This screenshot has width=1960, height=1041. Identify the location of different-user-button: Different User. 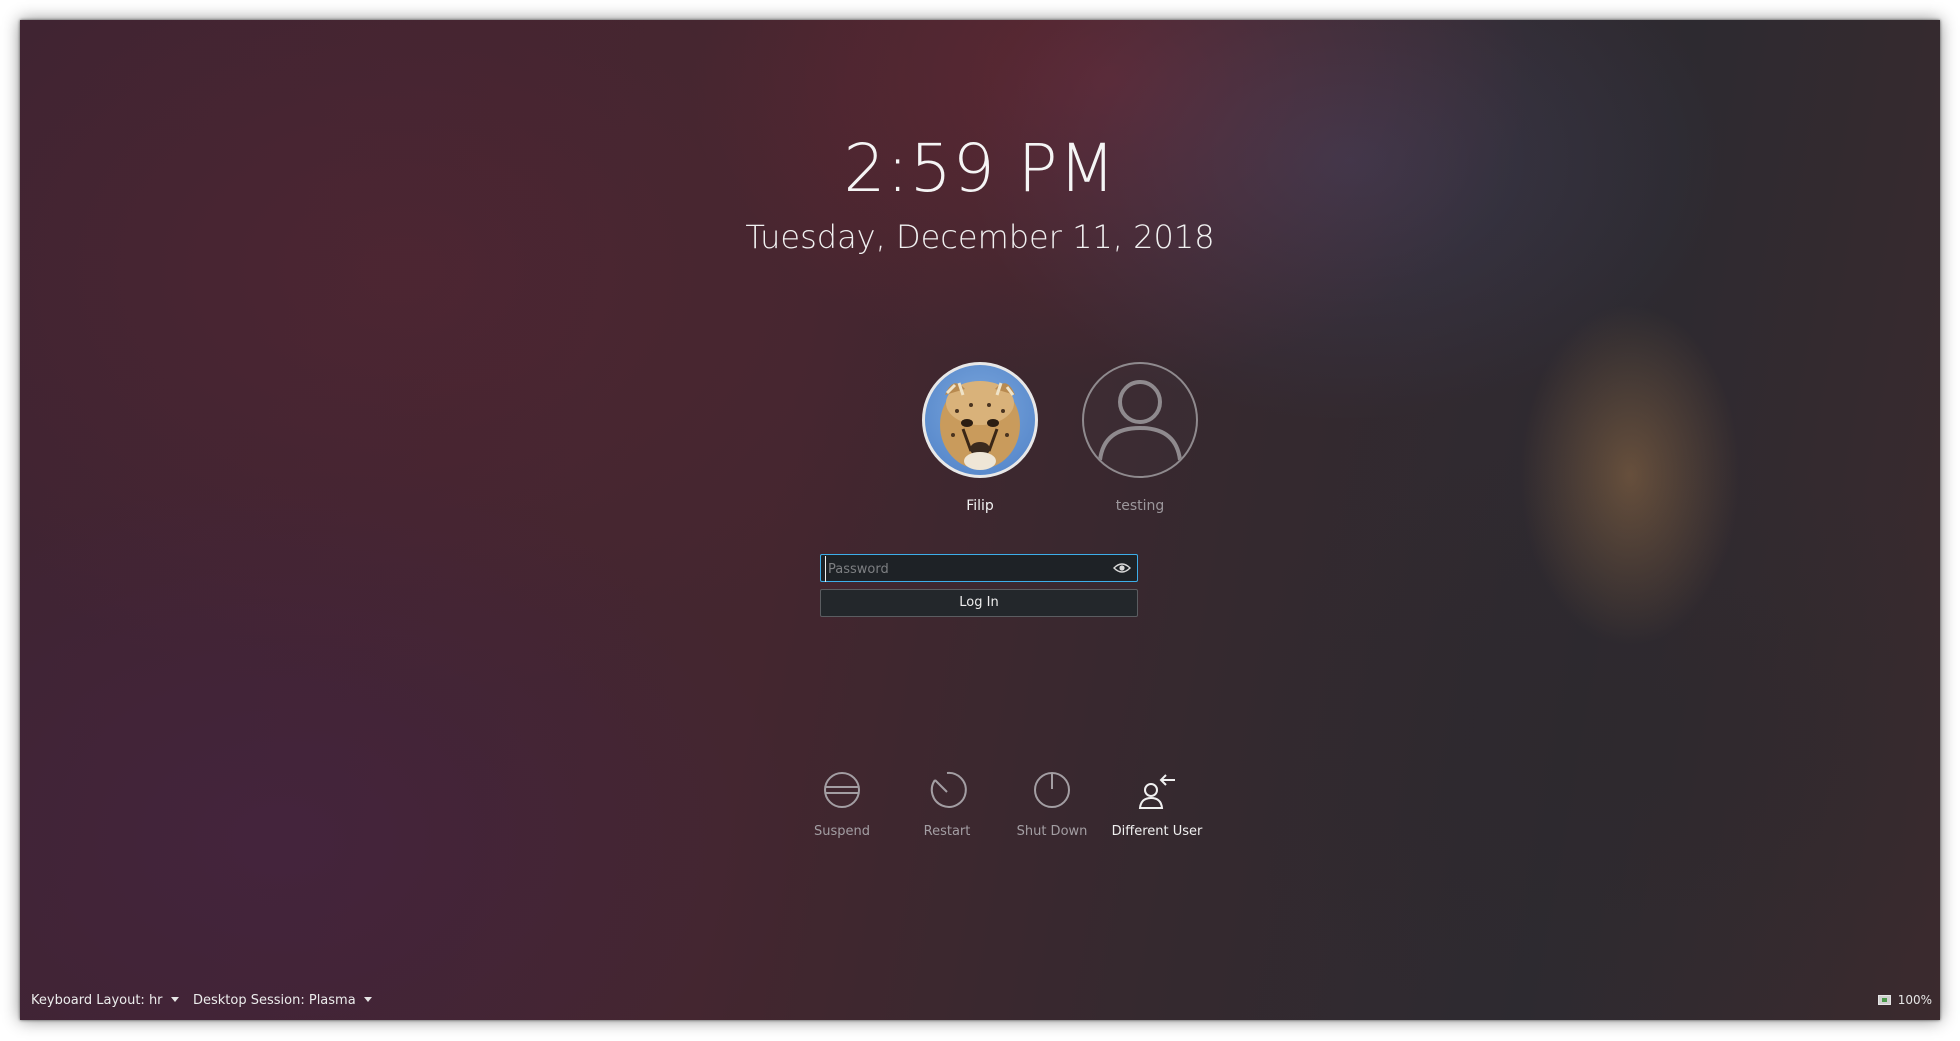
(1157, 803).